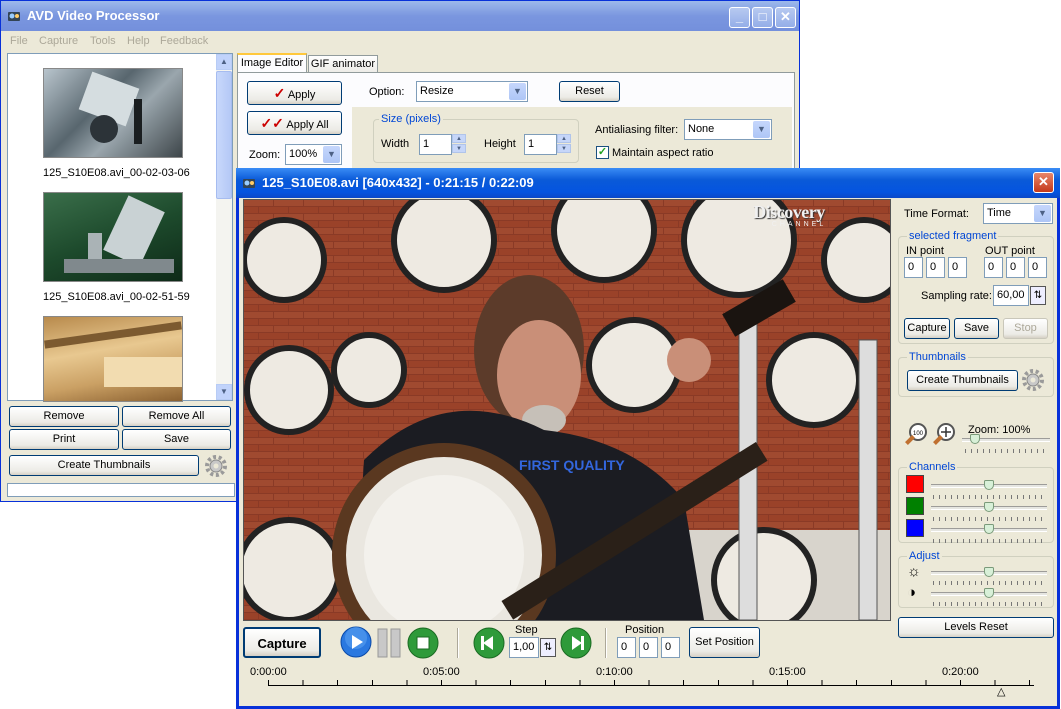  Describe the element at coordinates (651, 682) in the screenshot. I see `timeline-ticks` at that location.